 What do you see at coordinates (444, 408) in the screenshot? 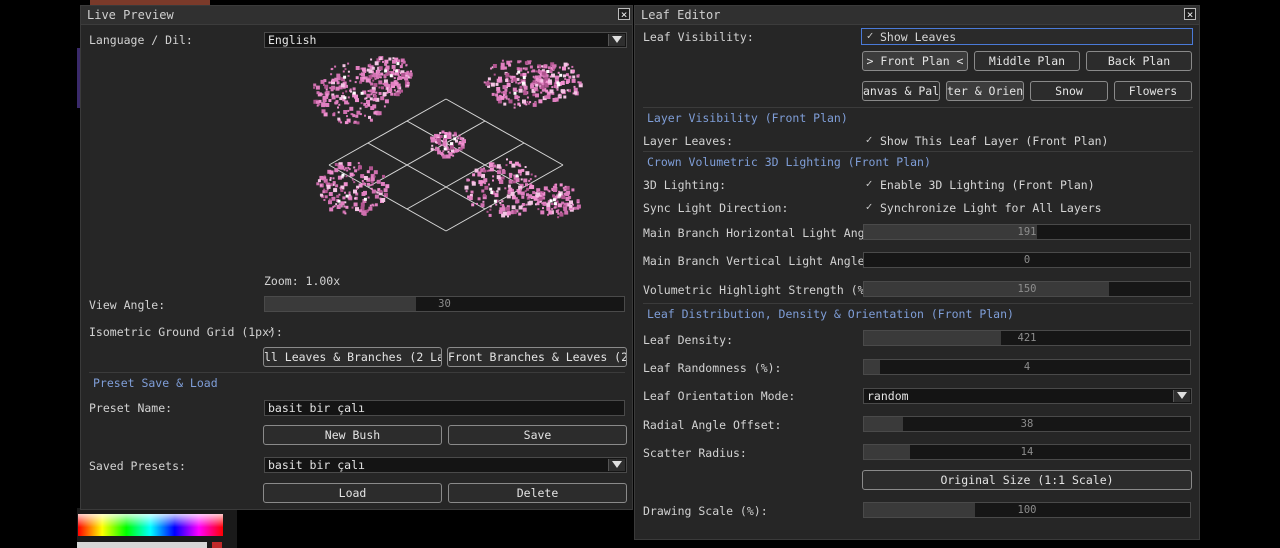
I see `preset-name-input: basit bir çalı` at bounding box center [444, 408].